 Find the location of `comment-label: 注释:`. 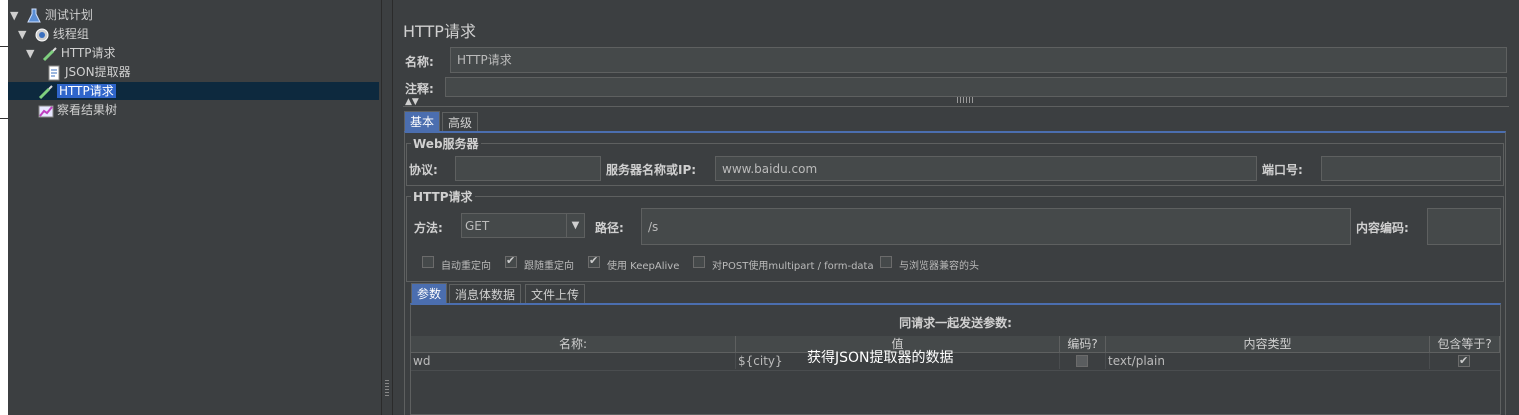

comment-label: 注释: is located at coordinates (419, 89).